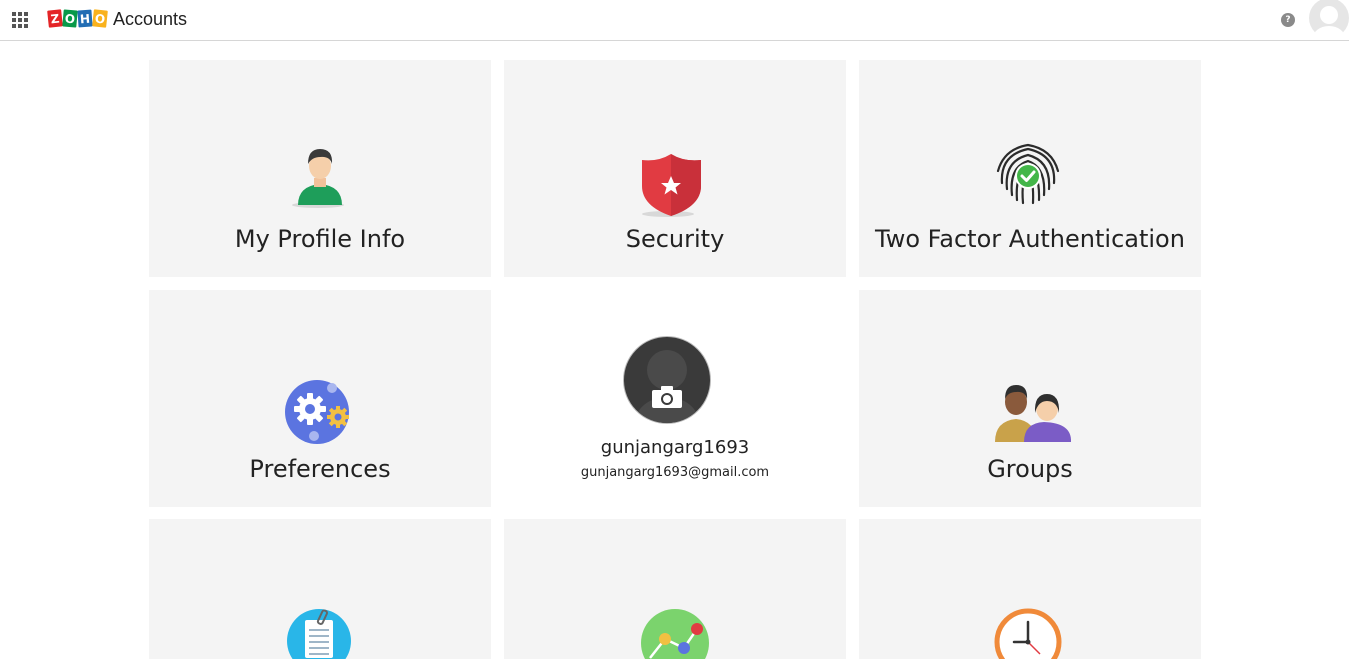 The width and height of the screenshot is (1349, 663). What do you see at coordinates (1030, 469) in the screenshot?
I see `tile-label: Groups` at bounding box center [1030, 469].